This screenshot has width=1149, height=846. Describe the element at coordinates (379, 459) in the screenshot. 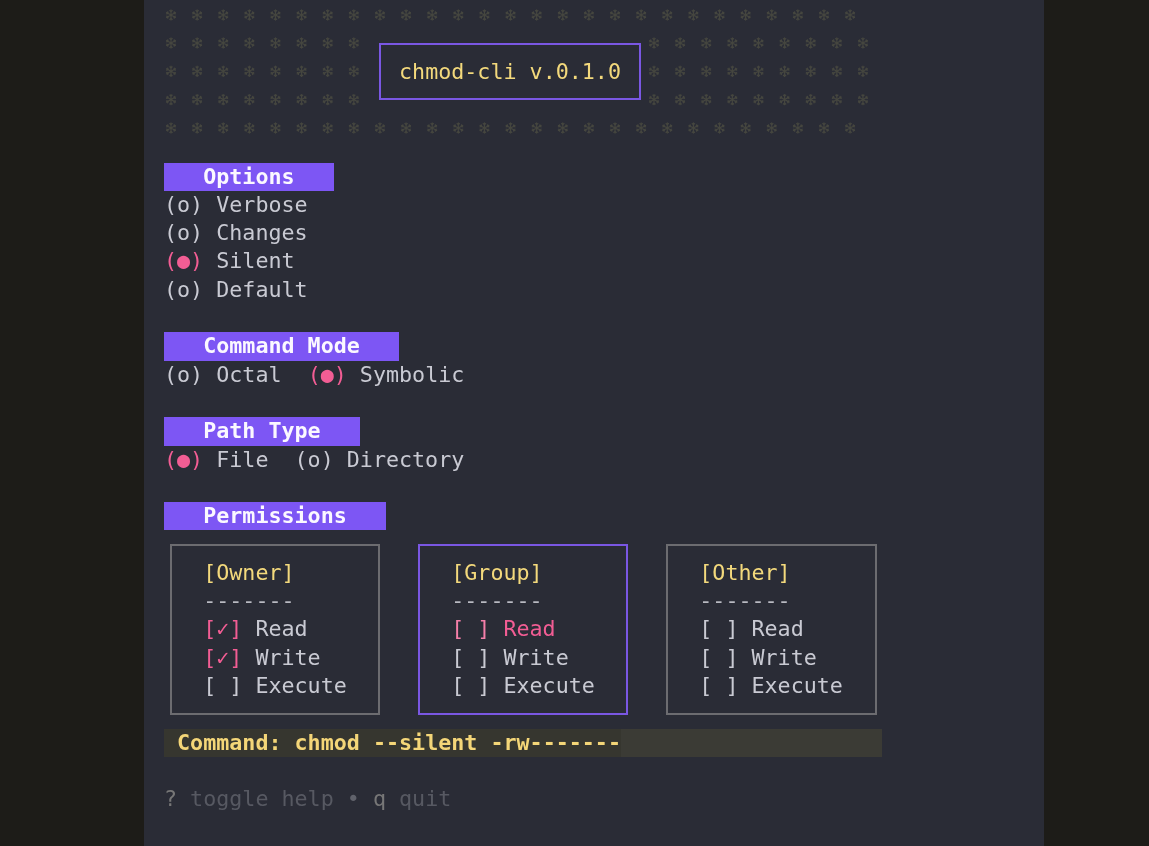

I see `radio-option: (o) Directory` at that location.